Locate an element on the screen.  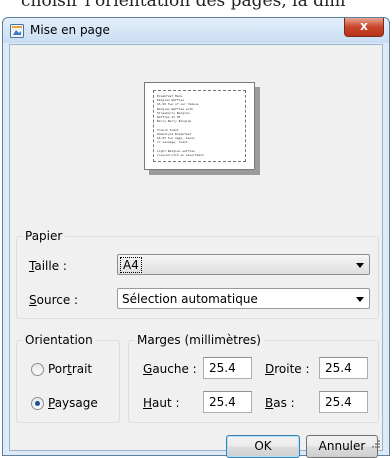
source-label: Source : is located at coordinates (54, 300).